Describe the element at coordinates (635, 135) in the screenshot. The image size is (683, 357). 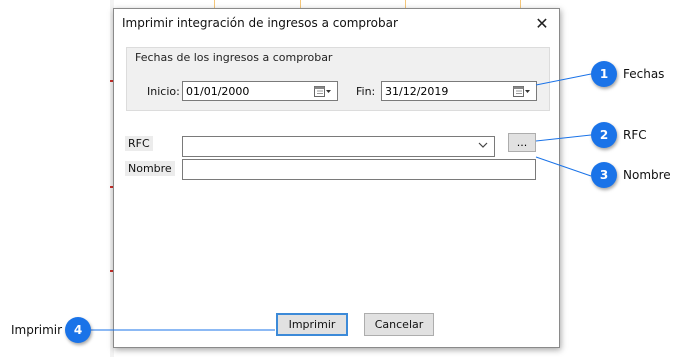
I see `callout-label-rfc: RFC` at that location.